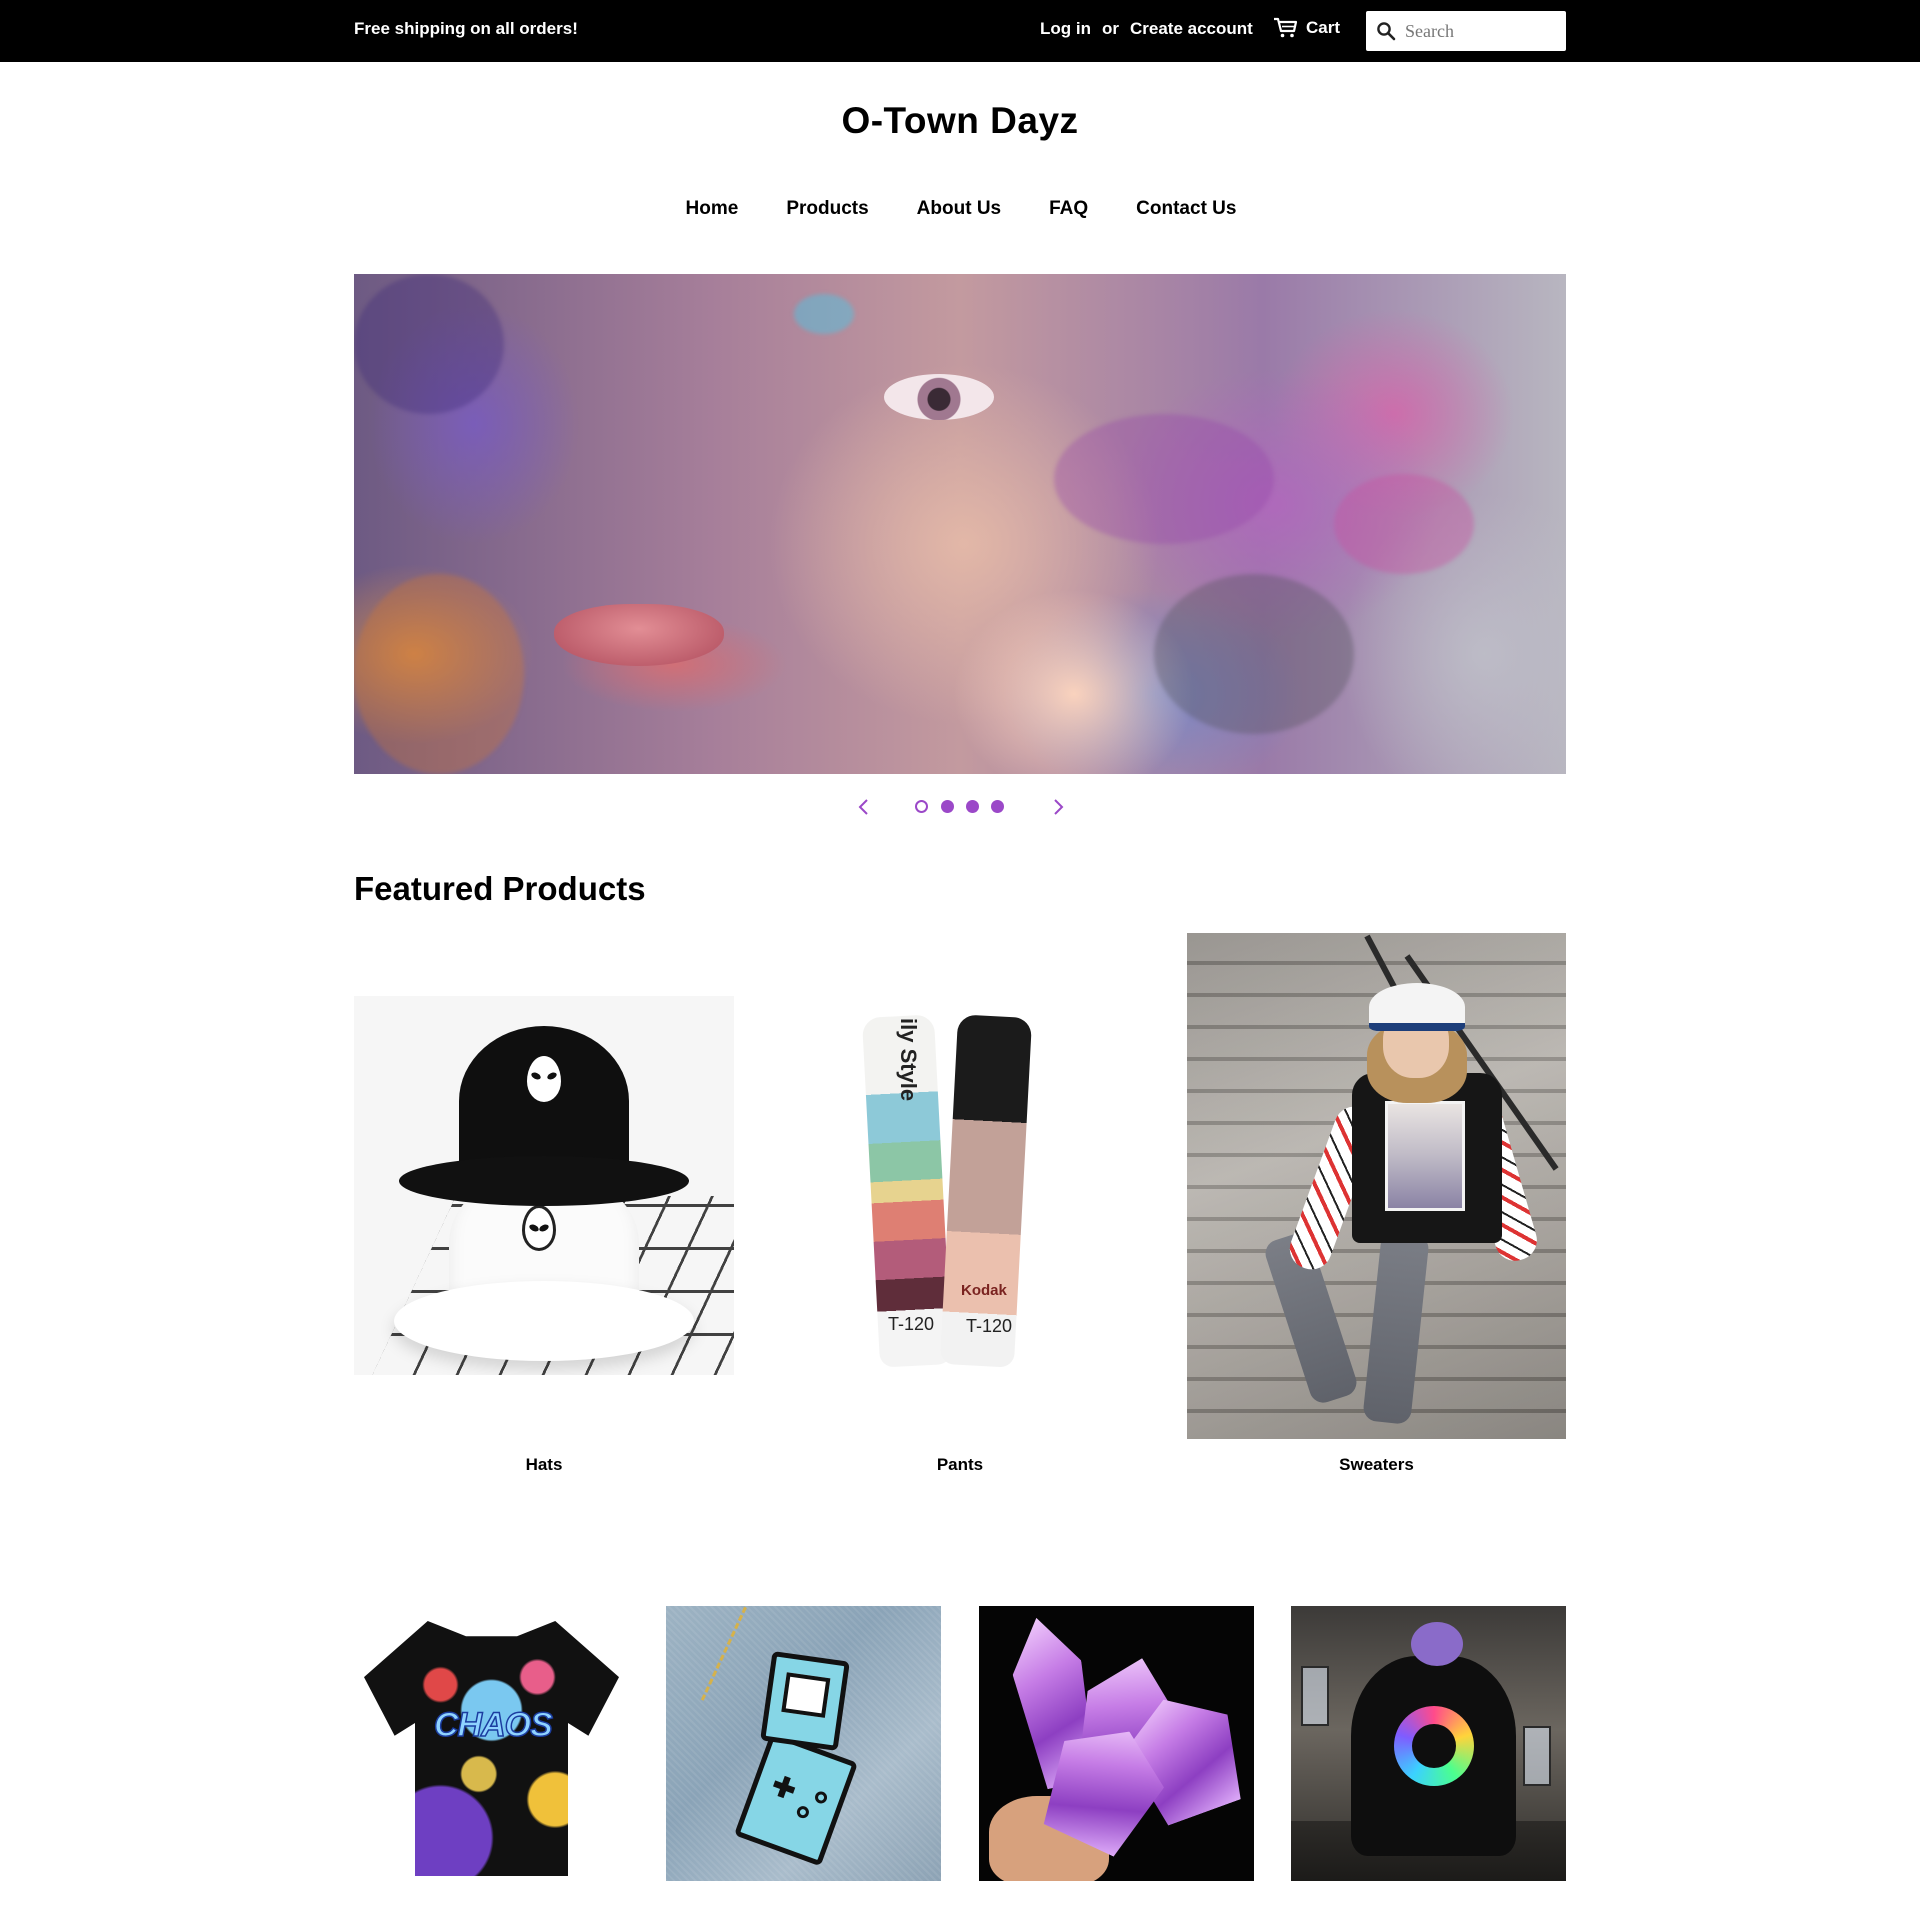  Describe the element at coordinates (1110, 28) in the screenshot. I see `or-separator: or` at that location.